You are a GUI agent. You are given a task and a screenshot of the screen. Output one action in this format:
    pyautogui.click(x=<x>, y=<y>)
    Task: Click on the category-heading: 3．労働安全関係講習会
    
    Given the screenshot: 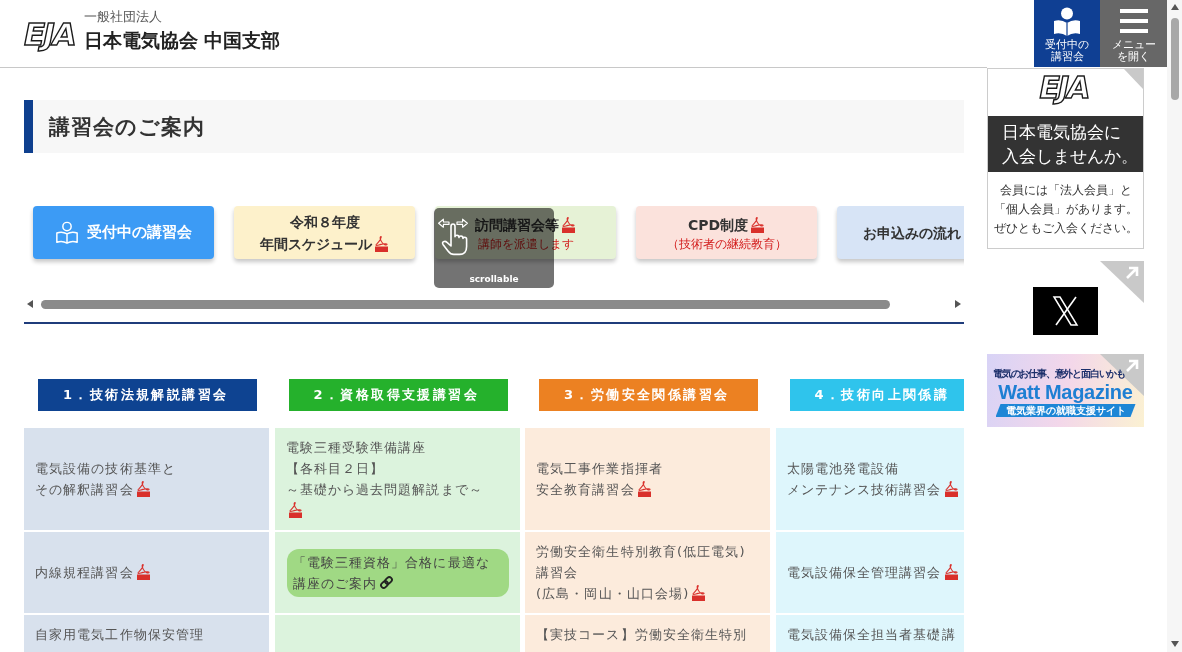 What is the action you would take?
    pyautogui.click(x=648, y=395)
    